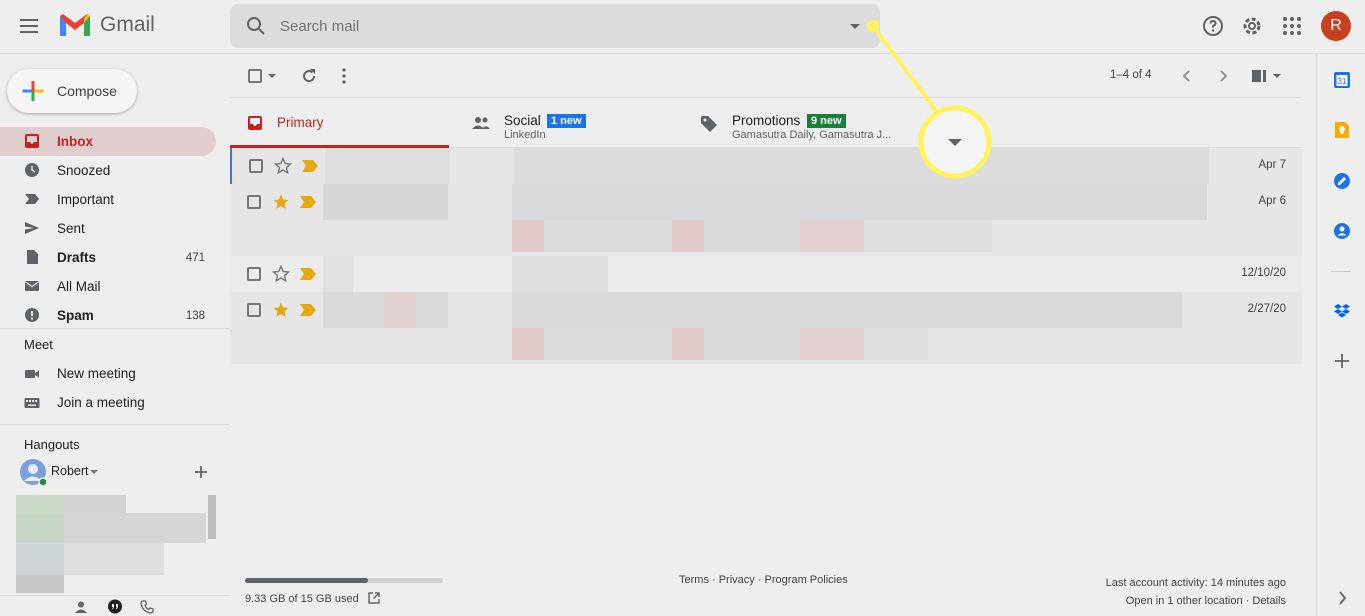 The width and height of the screenshot is (1365, 616). I want to click on social-new-badge: 1 new, so click(566, 121).